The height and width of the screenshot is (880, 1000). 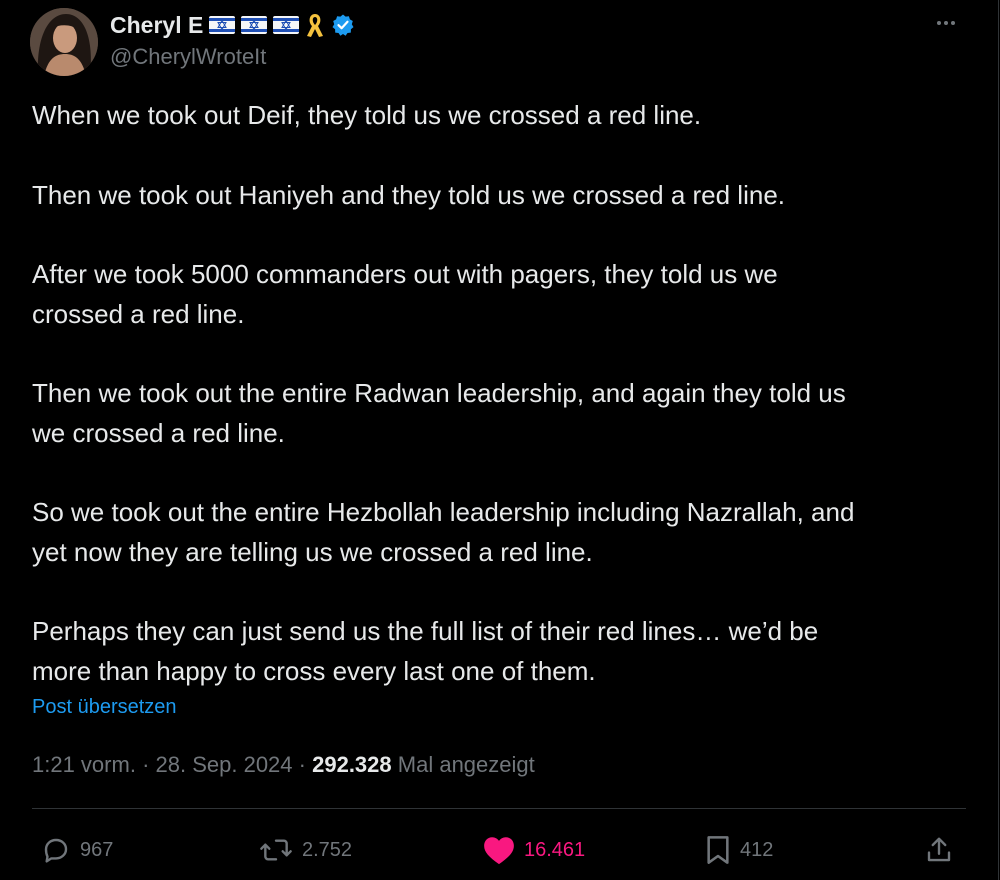 What do you see at coordinates (224, 764) in the screenshot?
I see `tweet-date: 28. Sep. 2024` at bounding box center [224, 764].